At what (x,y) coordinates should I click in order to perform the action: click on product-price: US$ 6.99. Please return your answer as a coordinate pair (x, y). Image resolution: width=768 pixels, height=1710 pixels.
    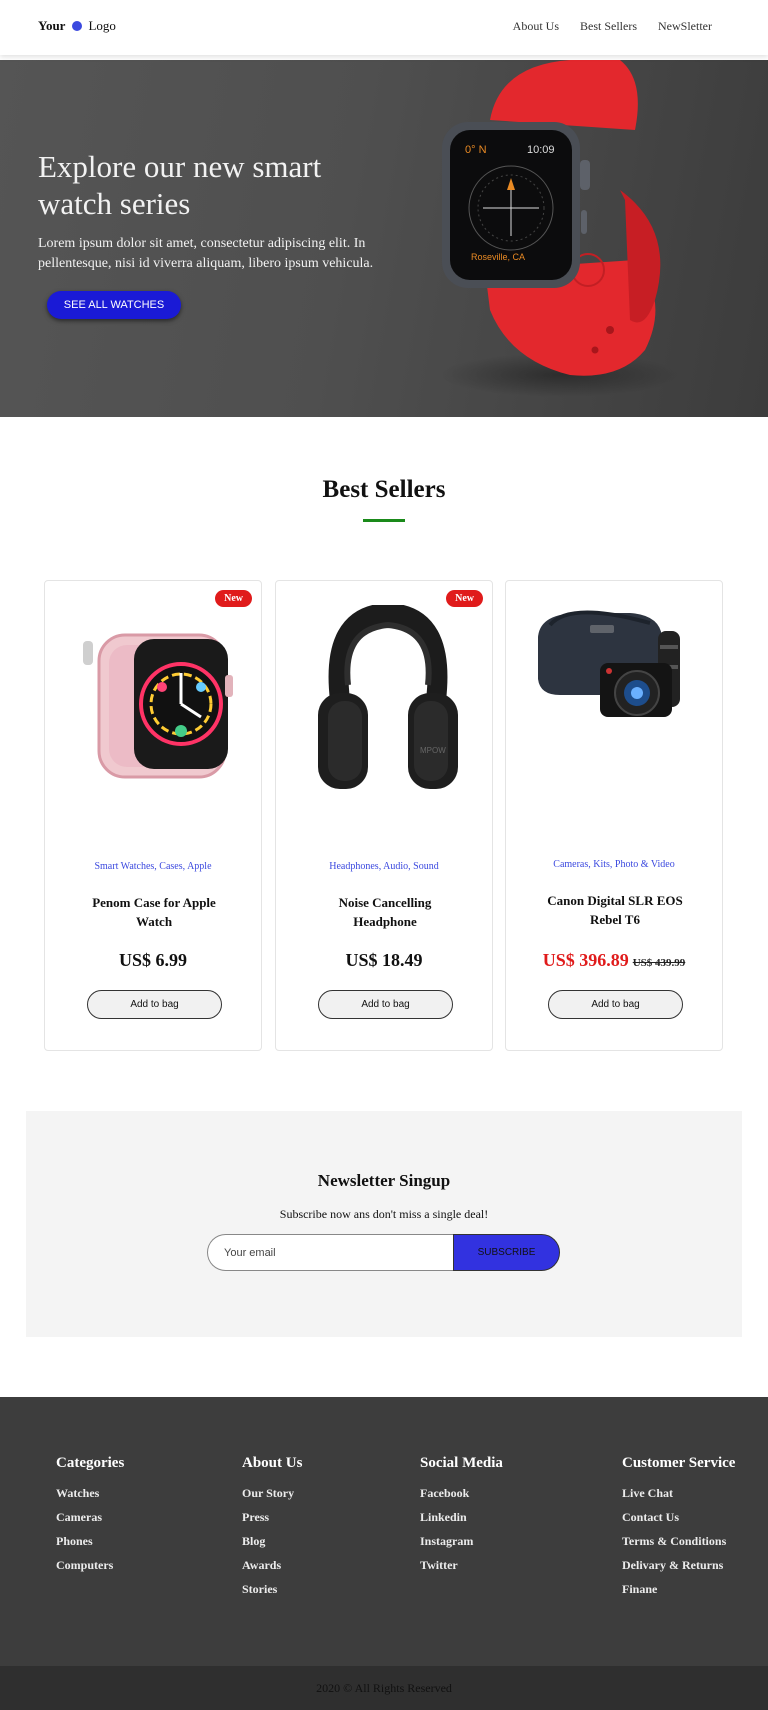
    Looking at the image, I should click on (153, 960).